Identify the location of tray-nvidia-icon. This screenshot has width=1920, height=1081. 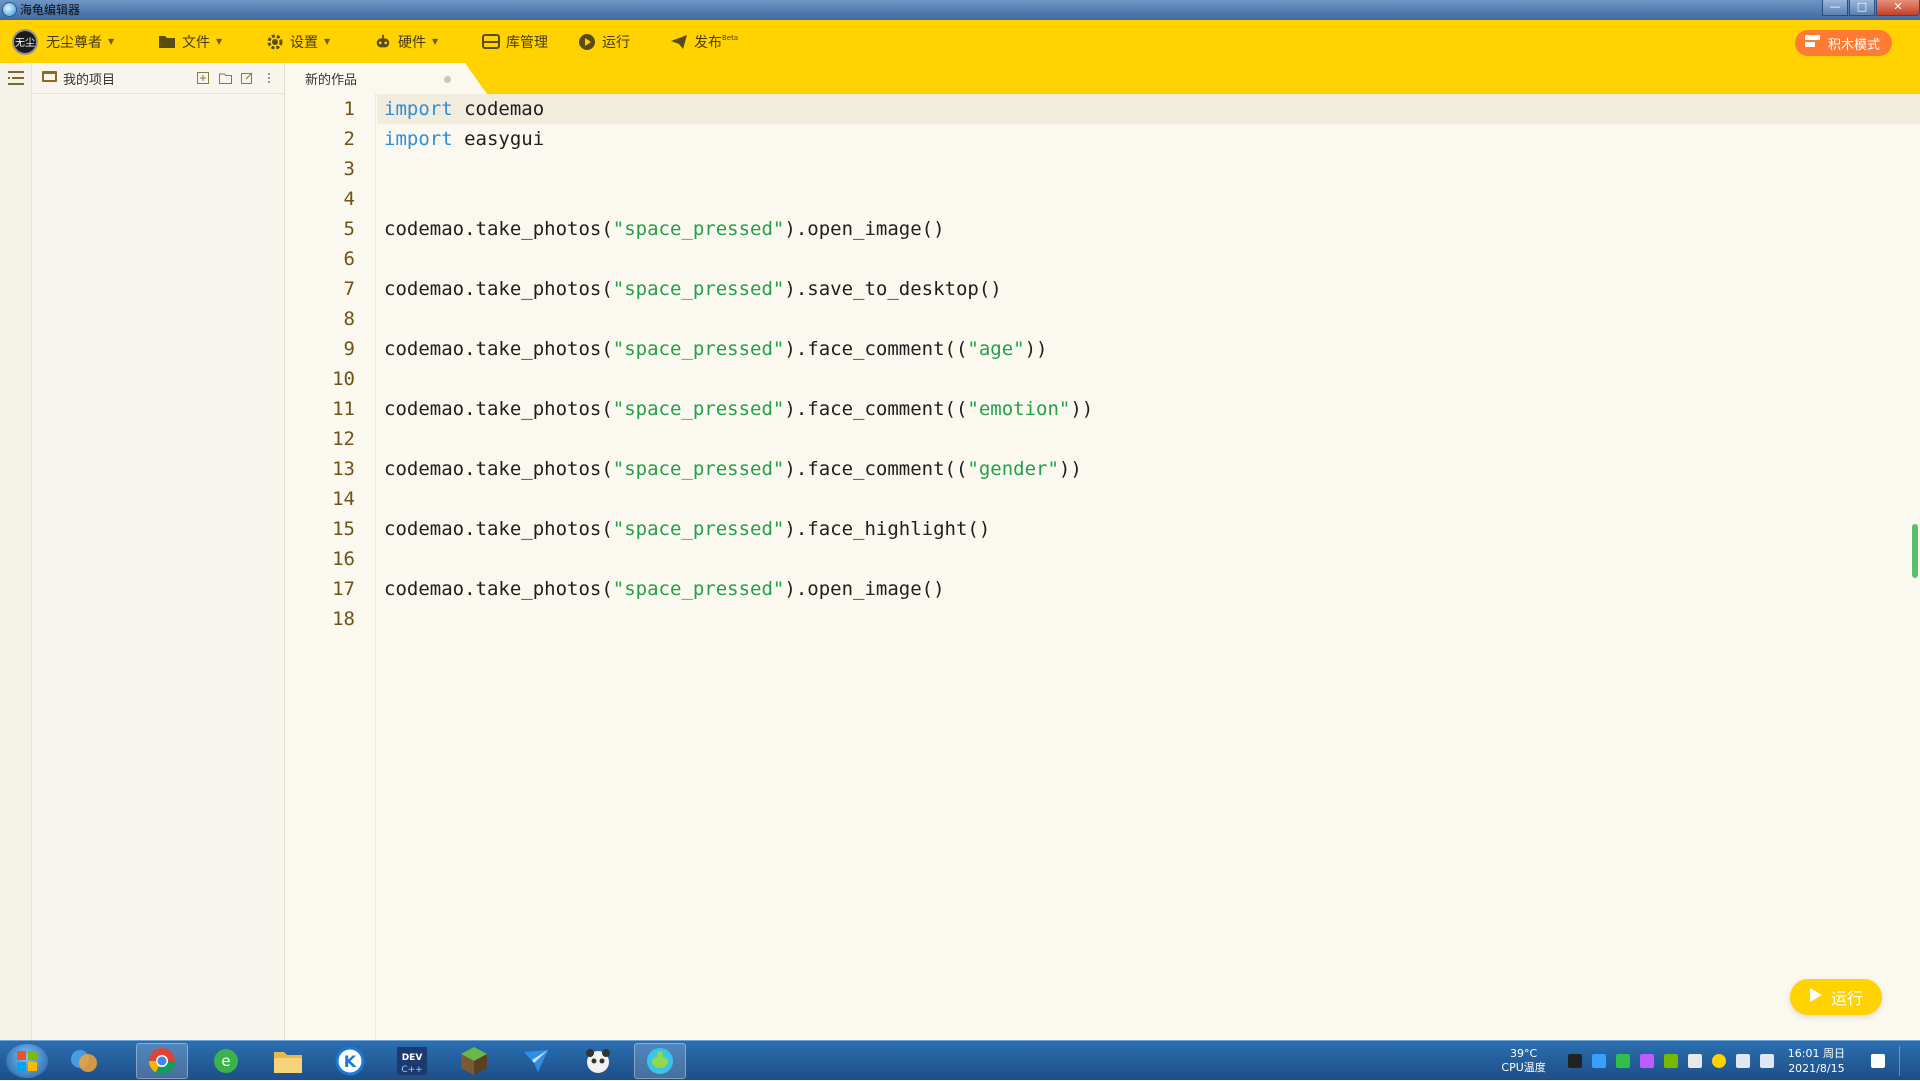
(1670, 1061).